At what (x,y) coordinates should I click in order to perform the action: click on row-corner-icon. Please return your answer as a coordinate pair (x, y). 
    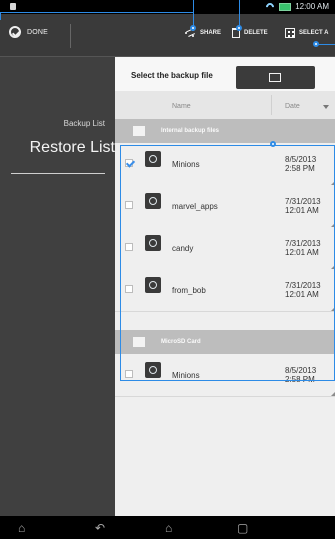
    Looking at the image, I should click on (333, 394).